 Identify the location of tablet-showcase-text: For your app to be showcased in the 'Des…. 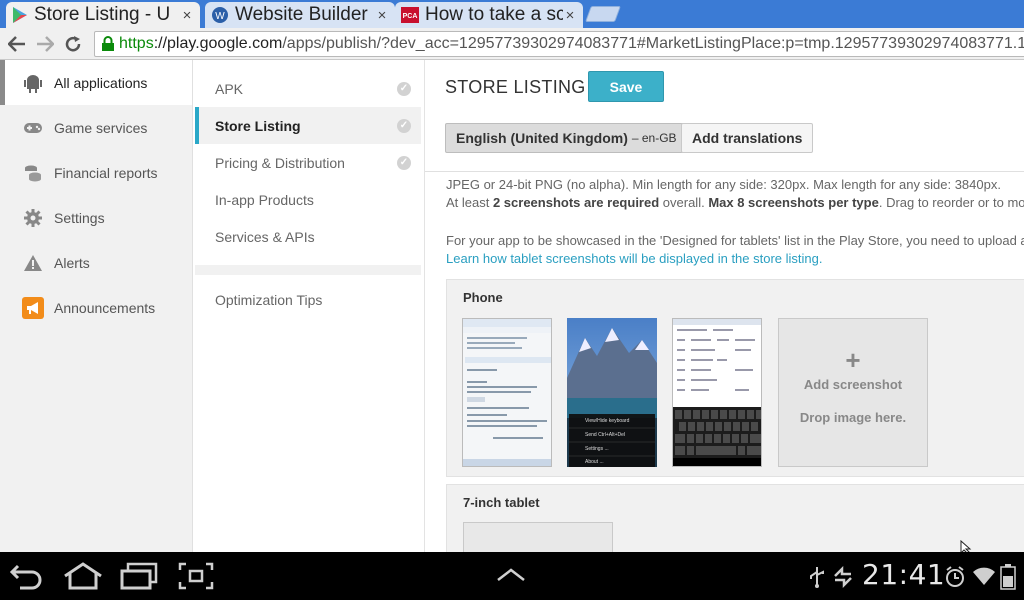
(735, 240).